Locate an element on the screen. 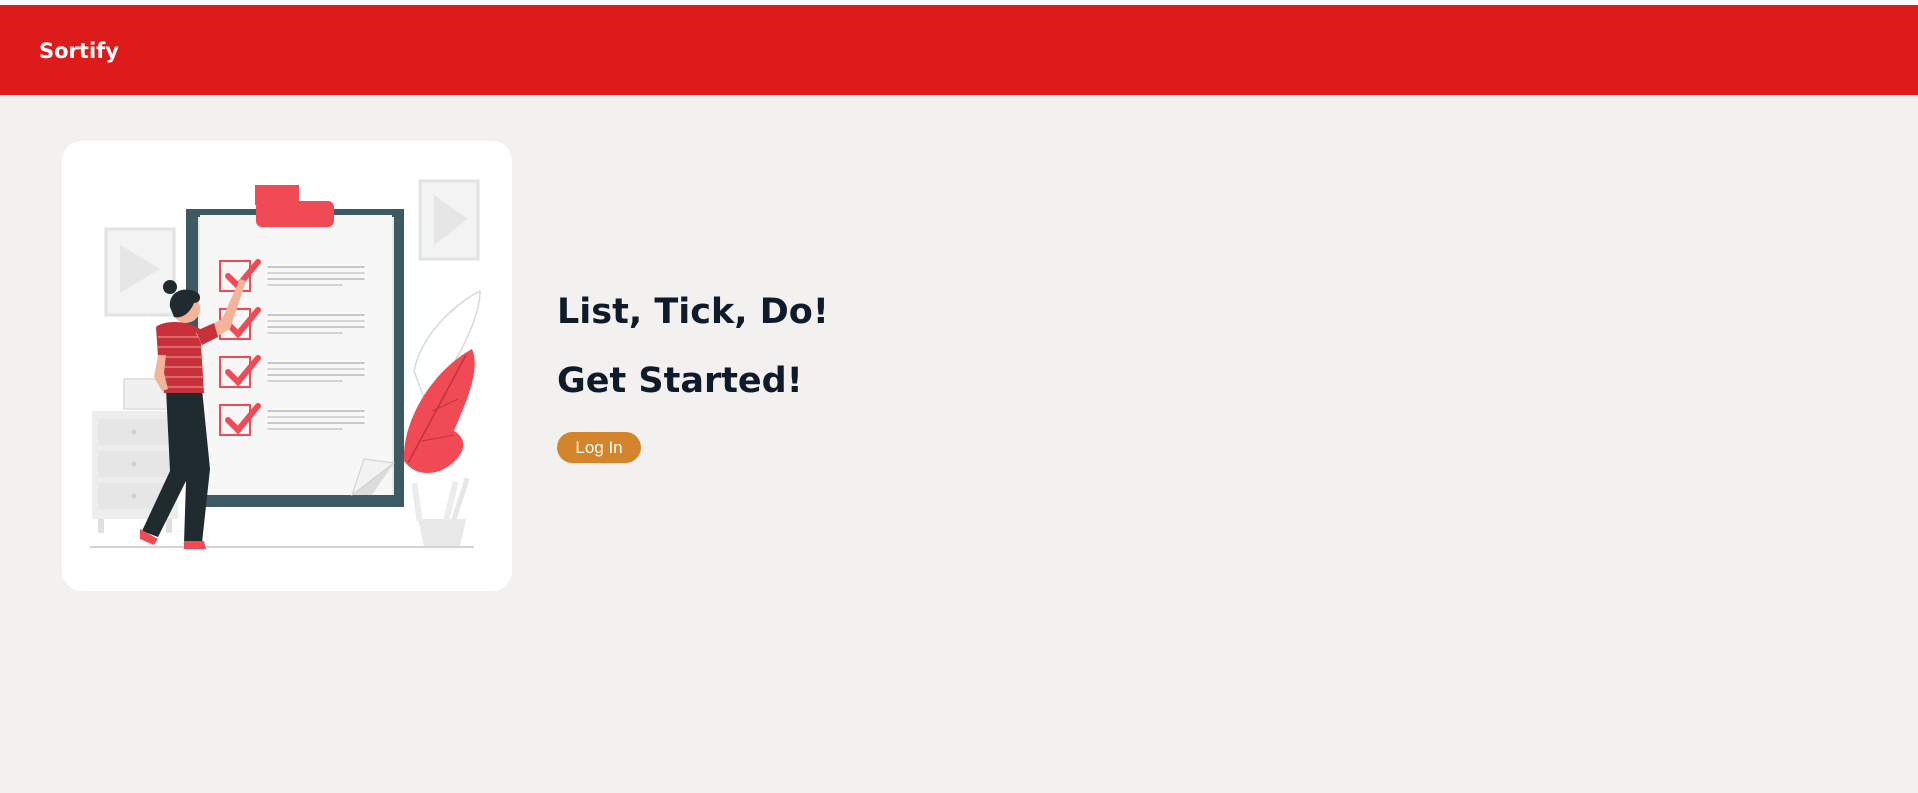 This screenshot has width=1918, height=793. hero-subheadline: Get Started! is located at coordinates (680, 381).